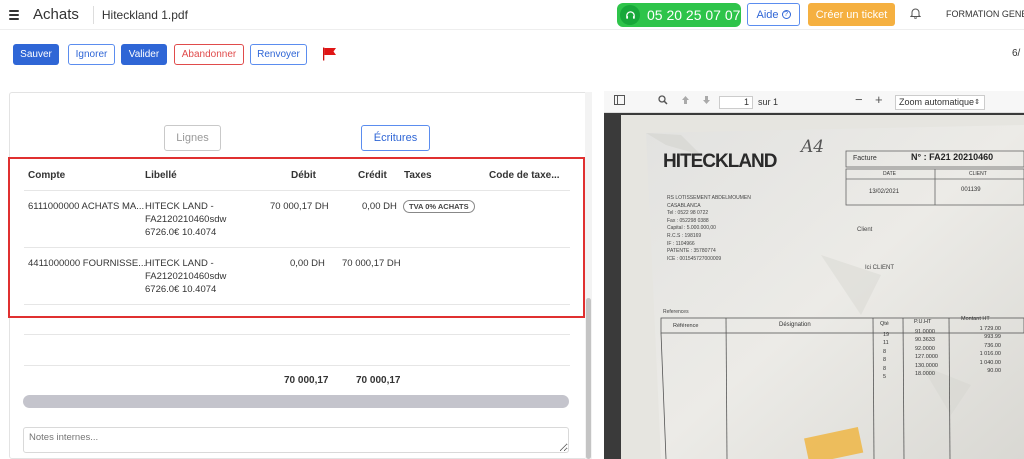 This screenshot has height=459, width=1024. Describe the element at coordinates (865, 158) in the screenshot. I see `invoice-label: Facture` at that location.